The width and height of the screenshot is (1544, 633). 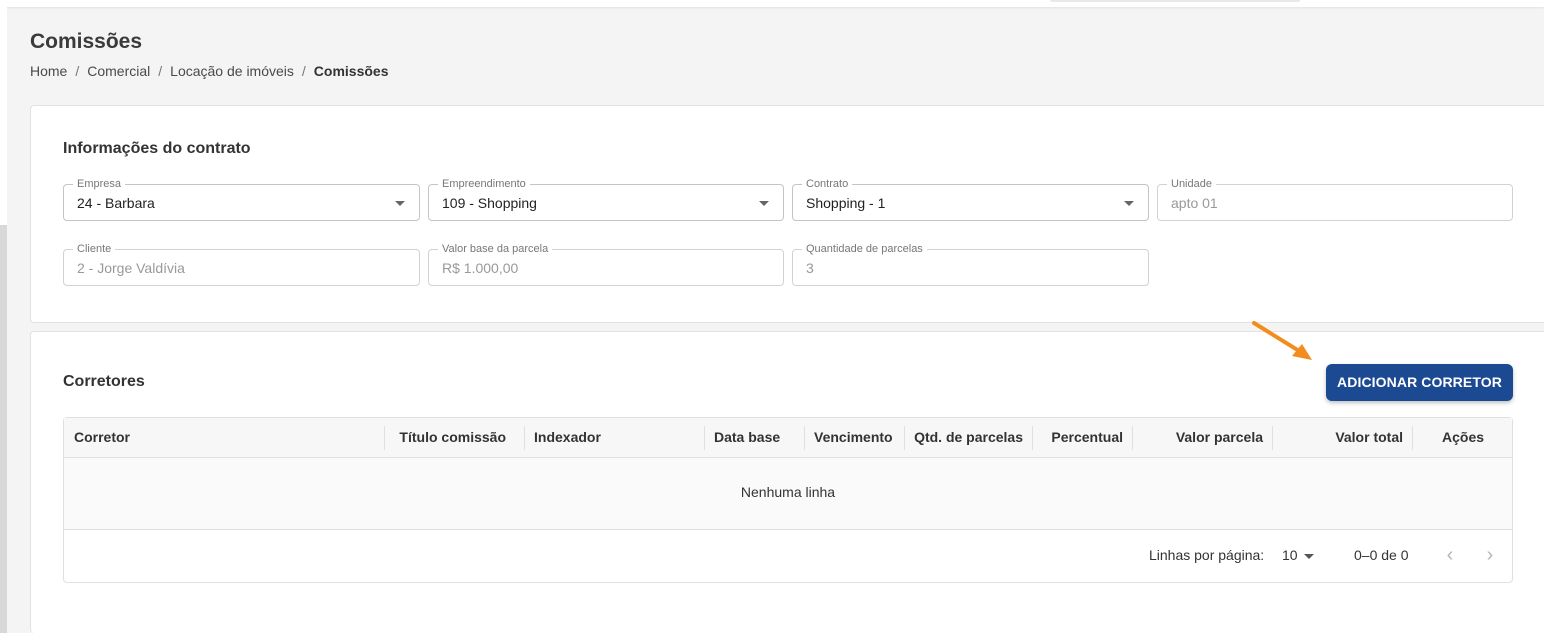 I want to click on breadcrumb-home: Home, so click(x=48, y=71).